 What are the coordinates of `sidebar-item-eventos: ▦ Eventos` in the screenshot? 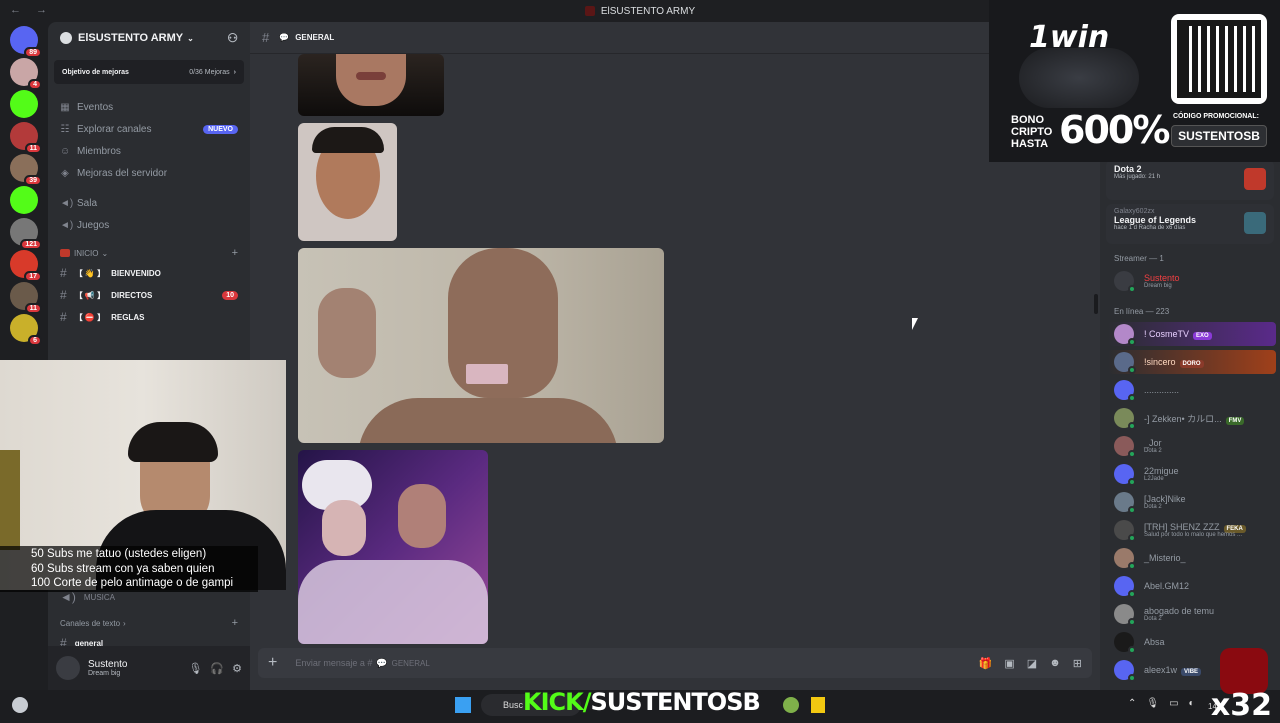 It's located at (149, 107).